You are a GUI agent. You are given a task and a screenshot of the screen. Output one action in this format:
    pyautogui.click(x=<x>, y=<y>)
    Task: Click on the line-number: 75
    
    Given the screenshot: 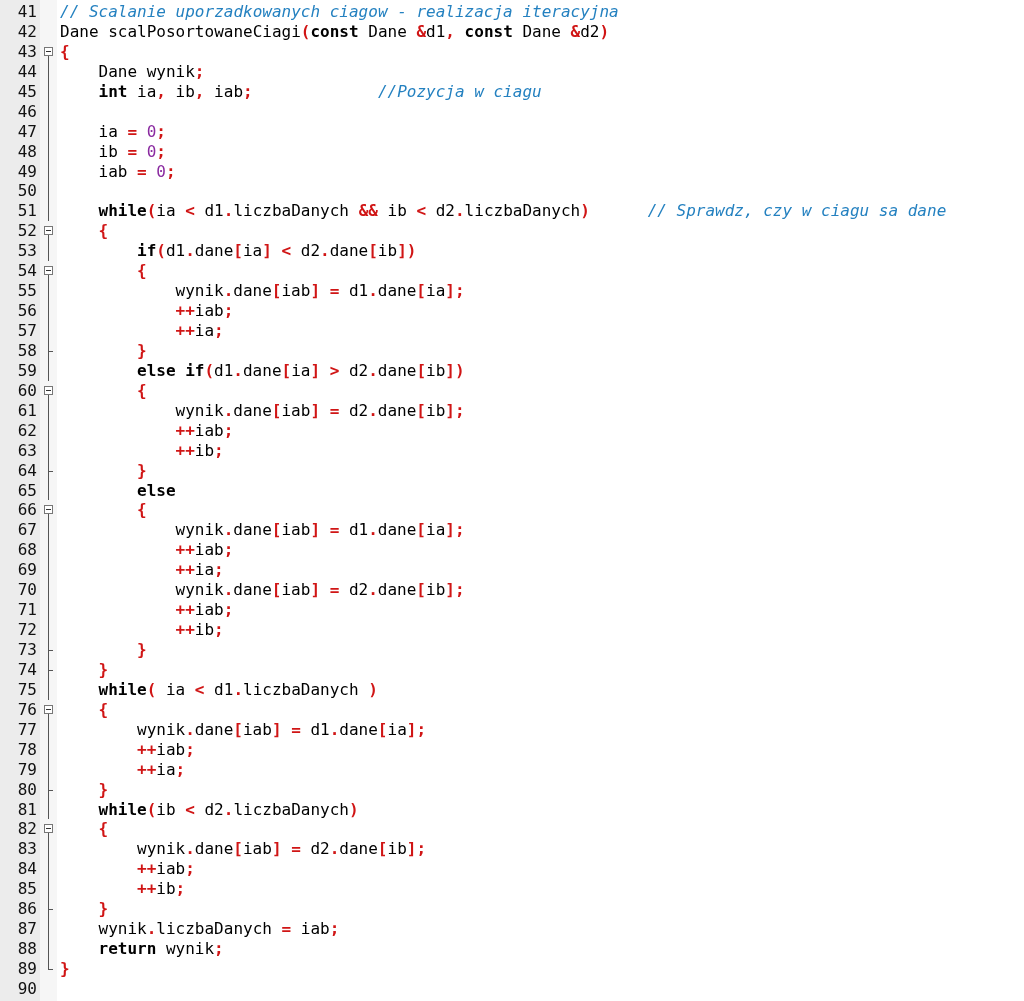 What is the action you would take?
    pyautogui.click(x=27, y=689)
    